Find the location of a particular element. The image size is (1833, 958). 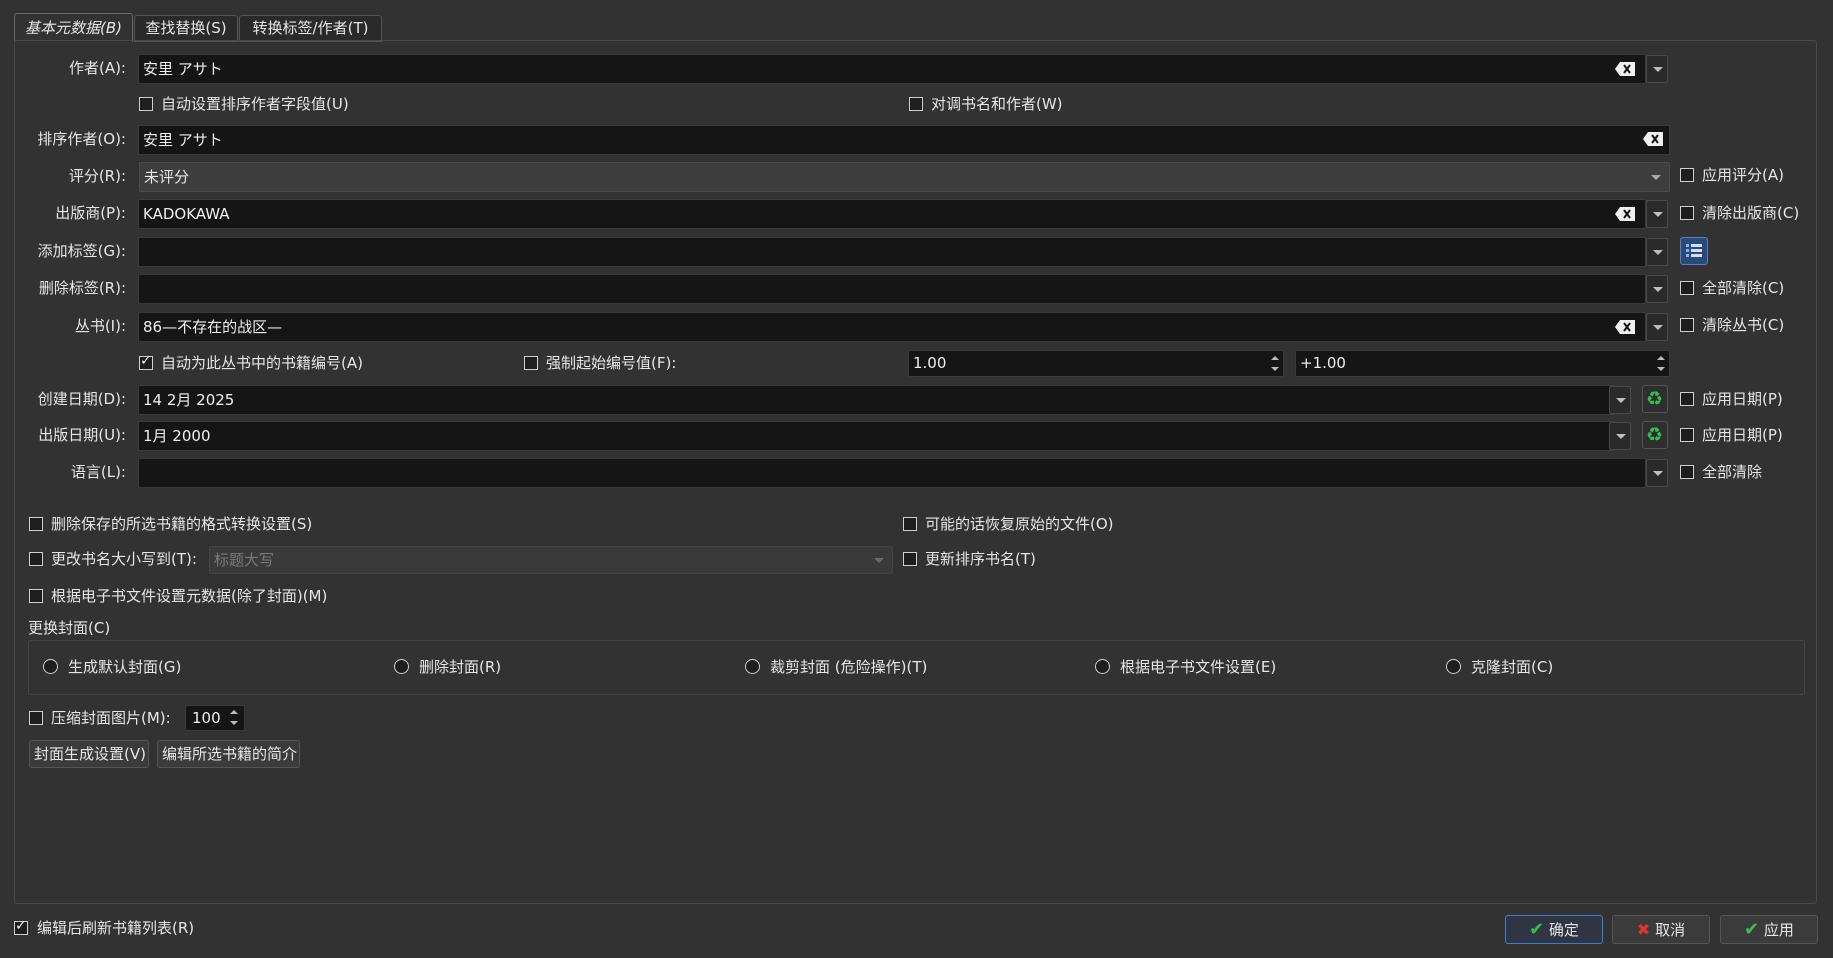

clear-publisher-label: 清除出版商(C) is located at coordinates (1751, 213).